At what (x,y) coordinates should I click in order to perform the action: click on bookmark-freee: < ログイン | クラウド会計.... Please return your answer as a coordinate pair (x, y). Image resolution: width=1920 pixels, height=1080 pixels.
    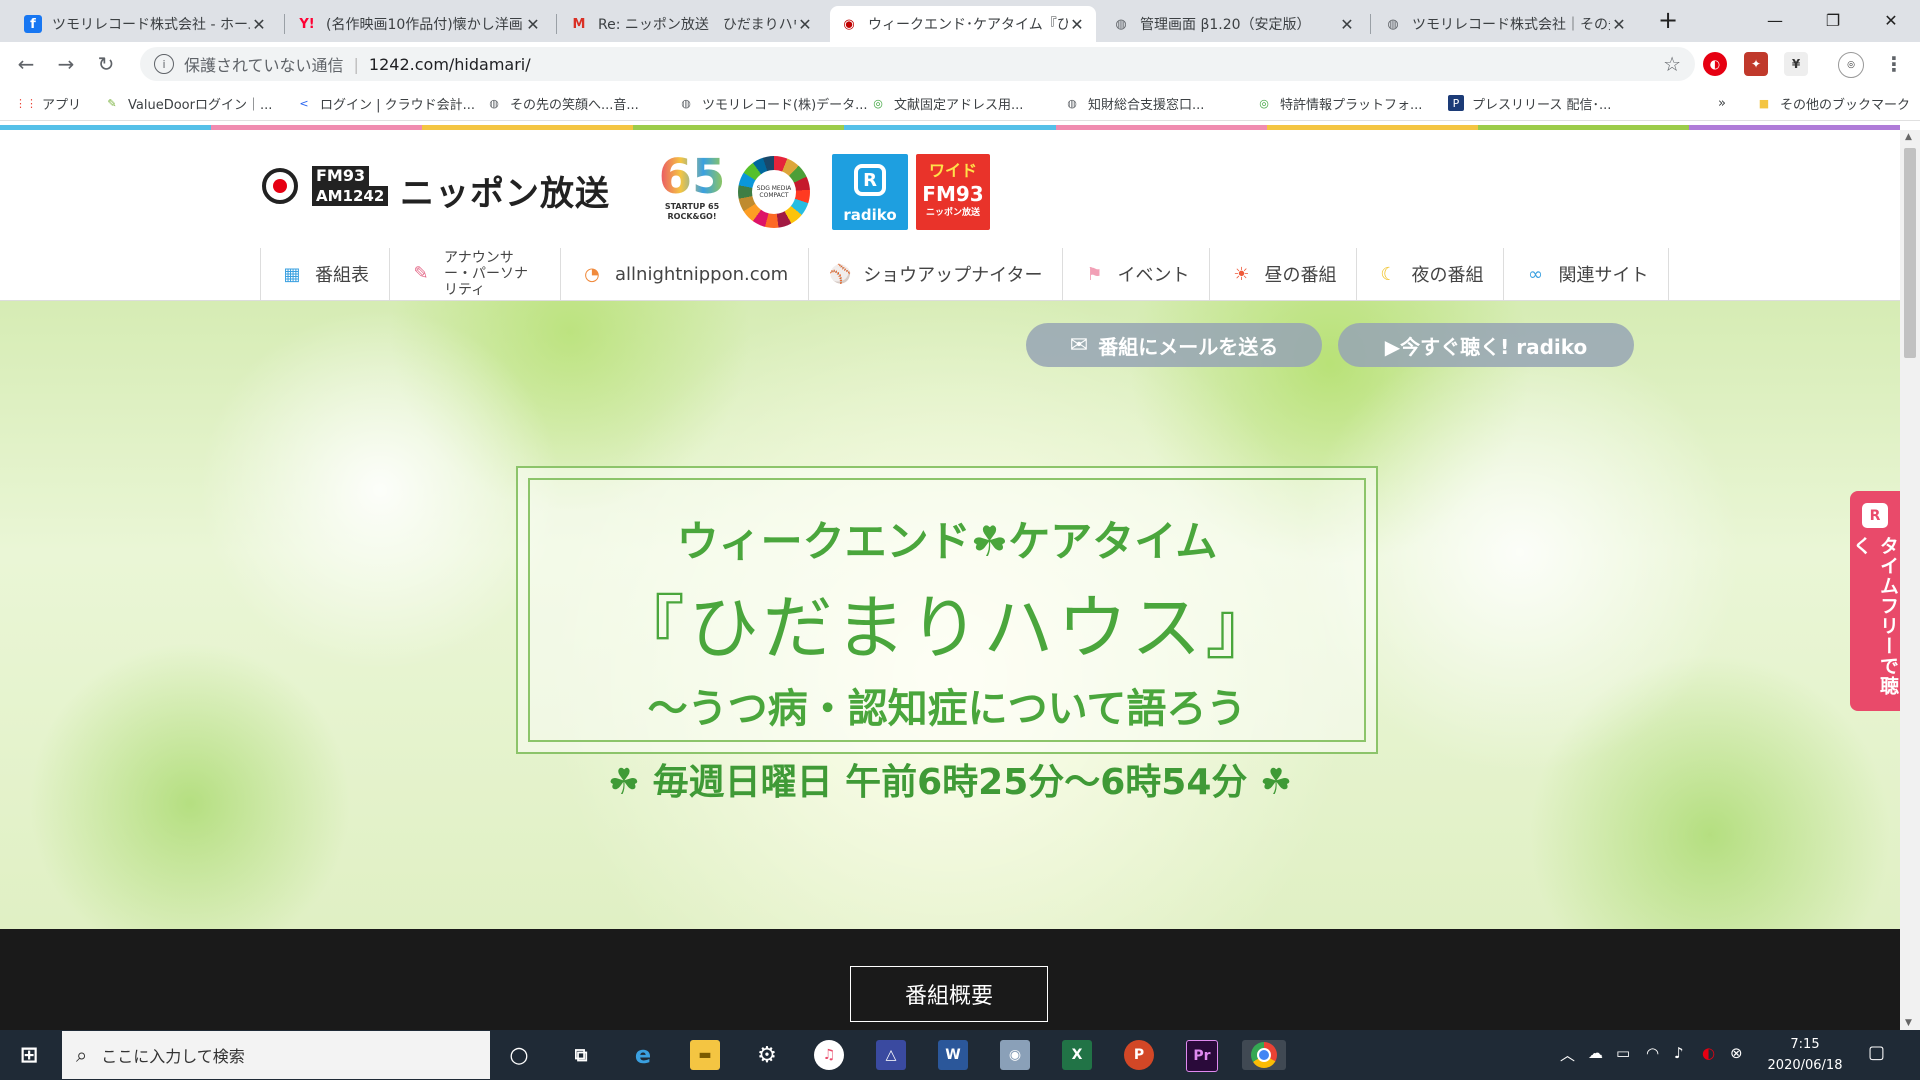
    Looking at the image, I should click on (385, 103).